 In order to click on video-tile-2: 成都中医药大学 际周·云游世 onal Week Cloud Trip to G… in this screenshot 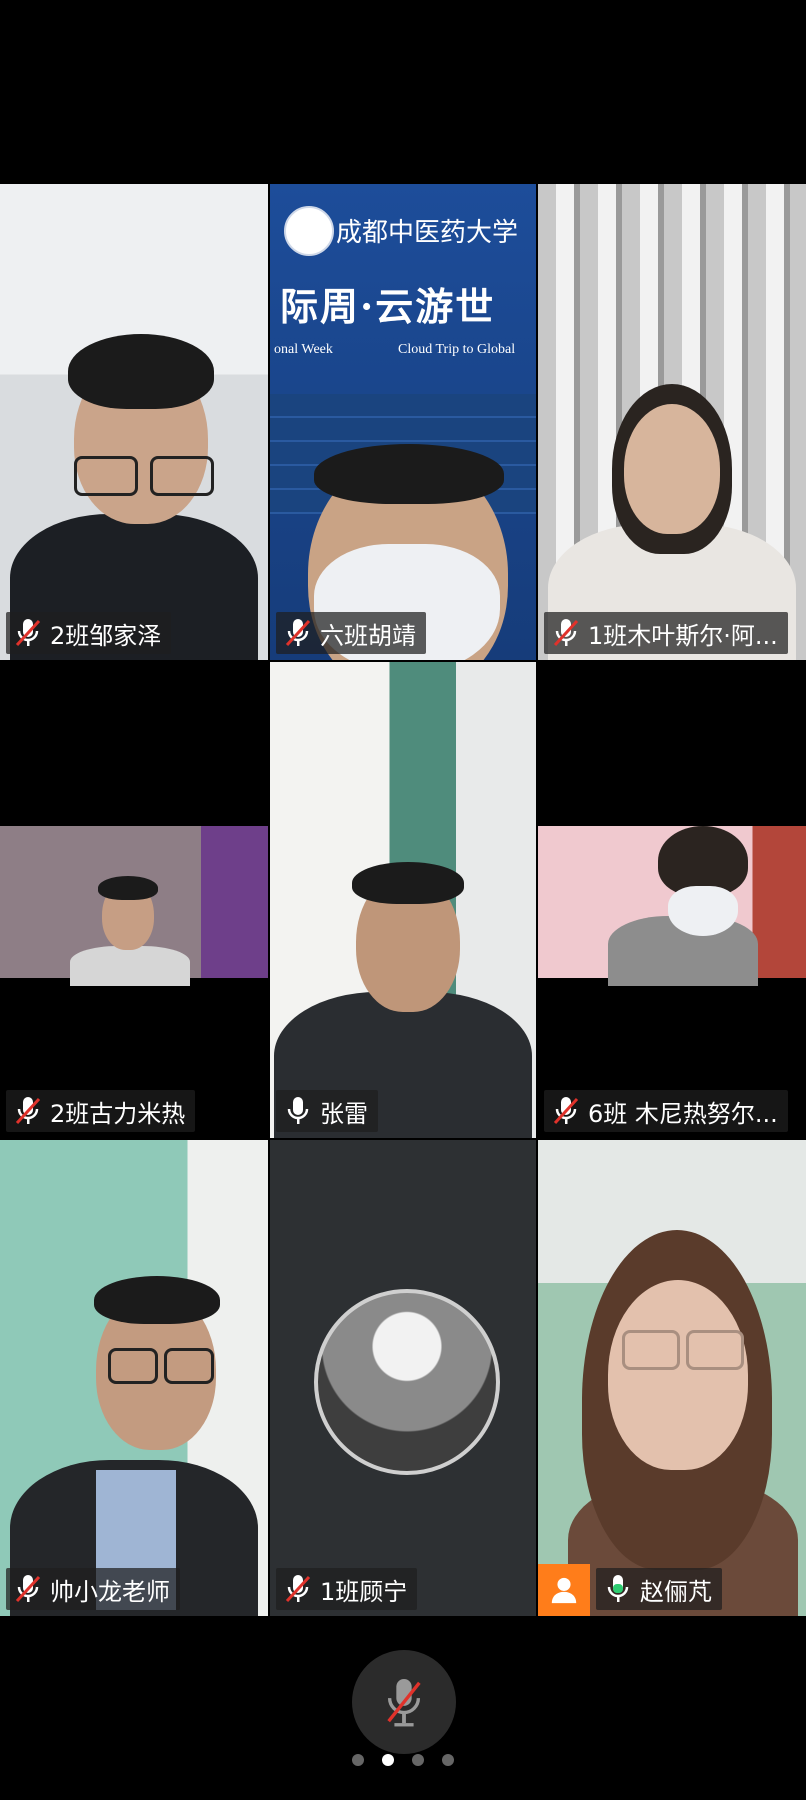, I will do `click(403, 422)`.